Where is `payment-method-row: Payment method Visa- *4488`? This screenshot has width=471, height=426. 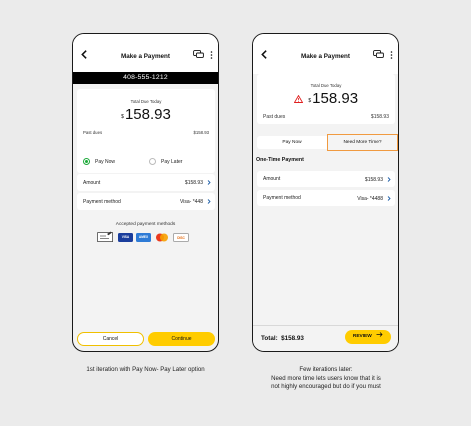
payment-method-row: Payment method Visa- *4488 is located at coordinates (326, 198).